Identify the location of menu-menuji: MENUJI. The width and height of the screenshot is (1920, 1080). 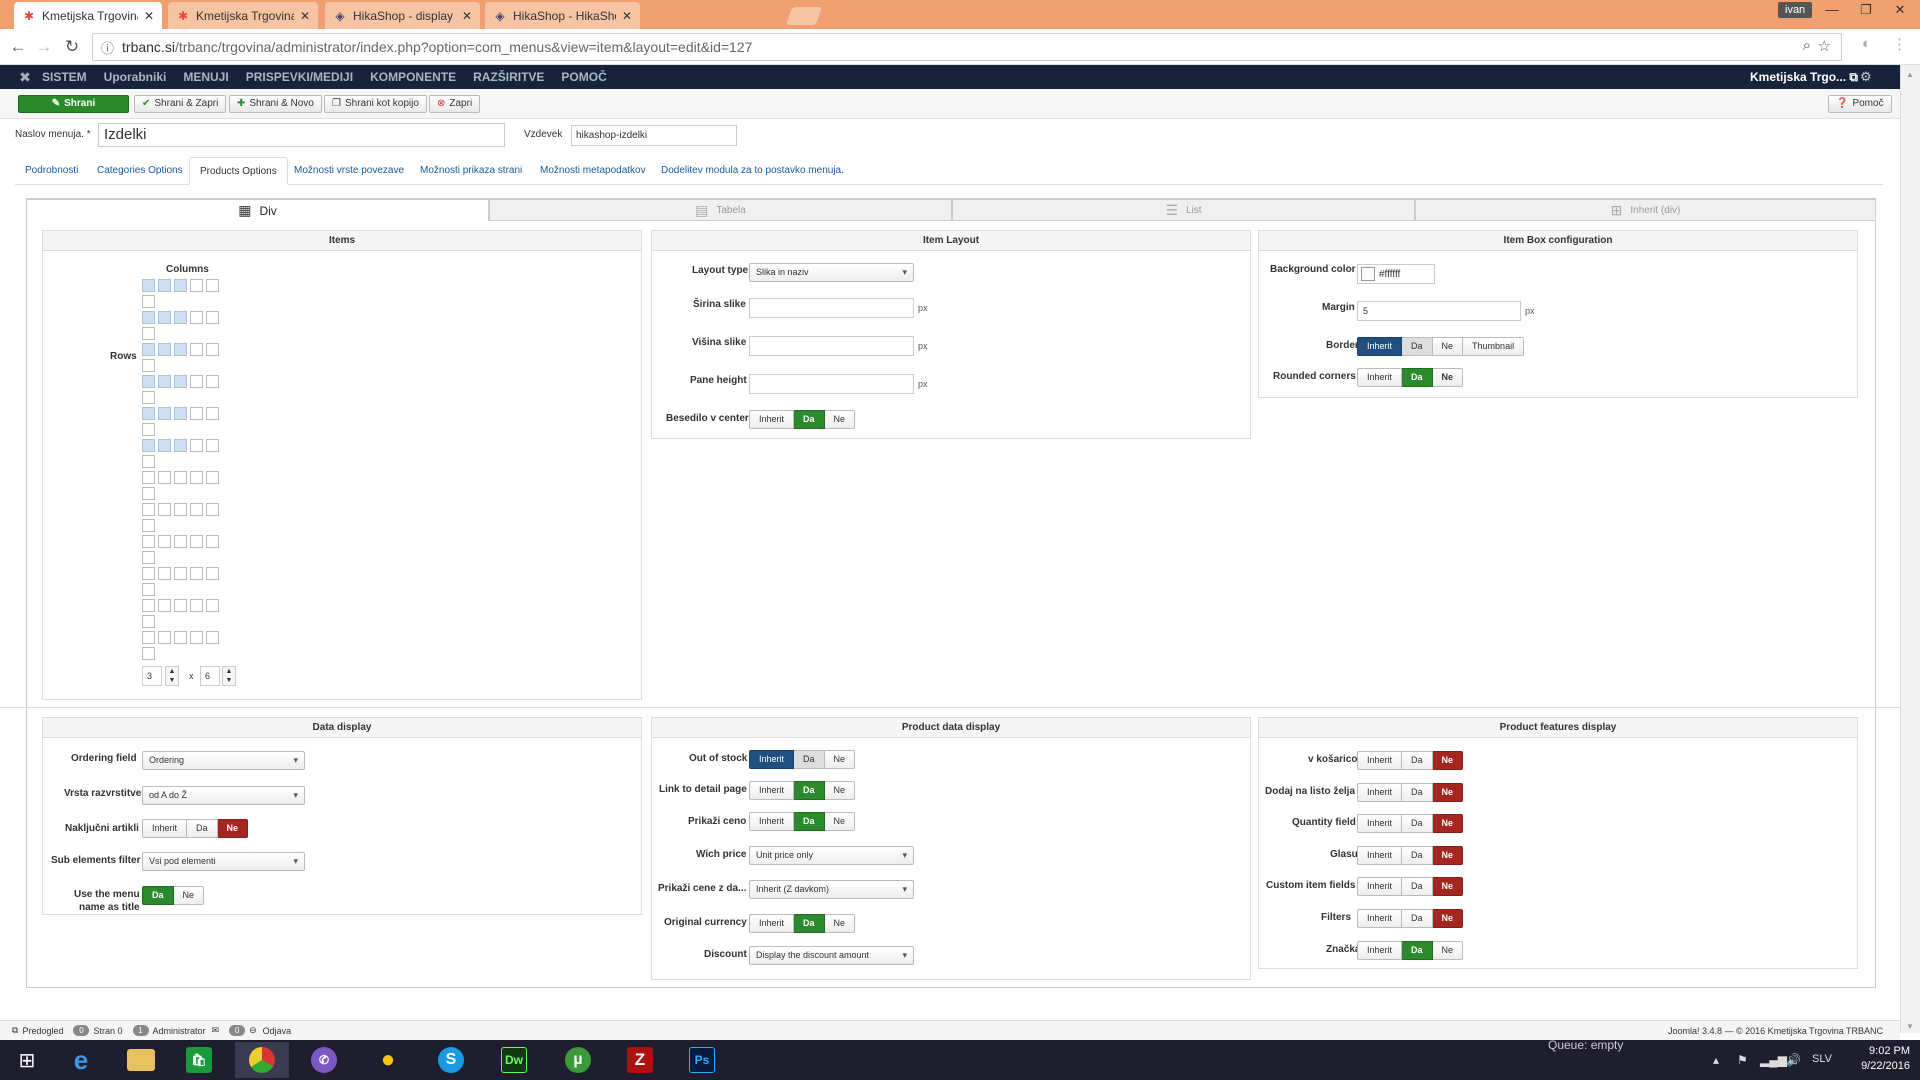
(205, 77).